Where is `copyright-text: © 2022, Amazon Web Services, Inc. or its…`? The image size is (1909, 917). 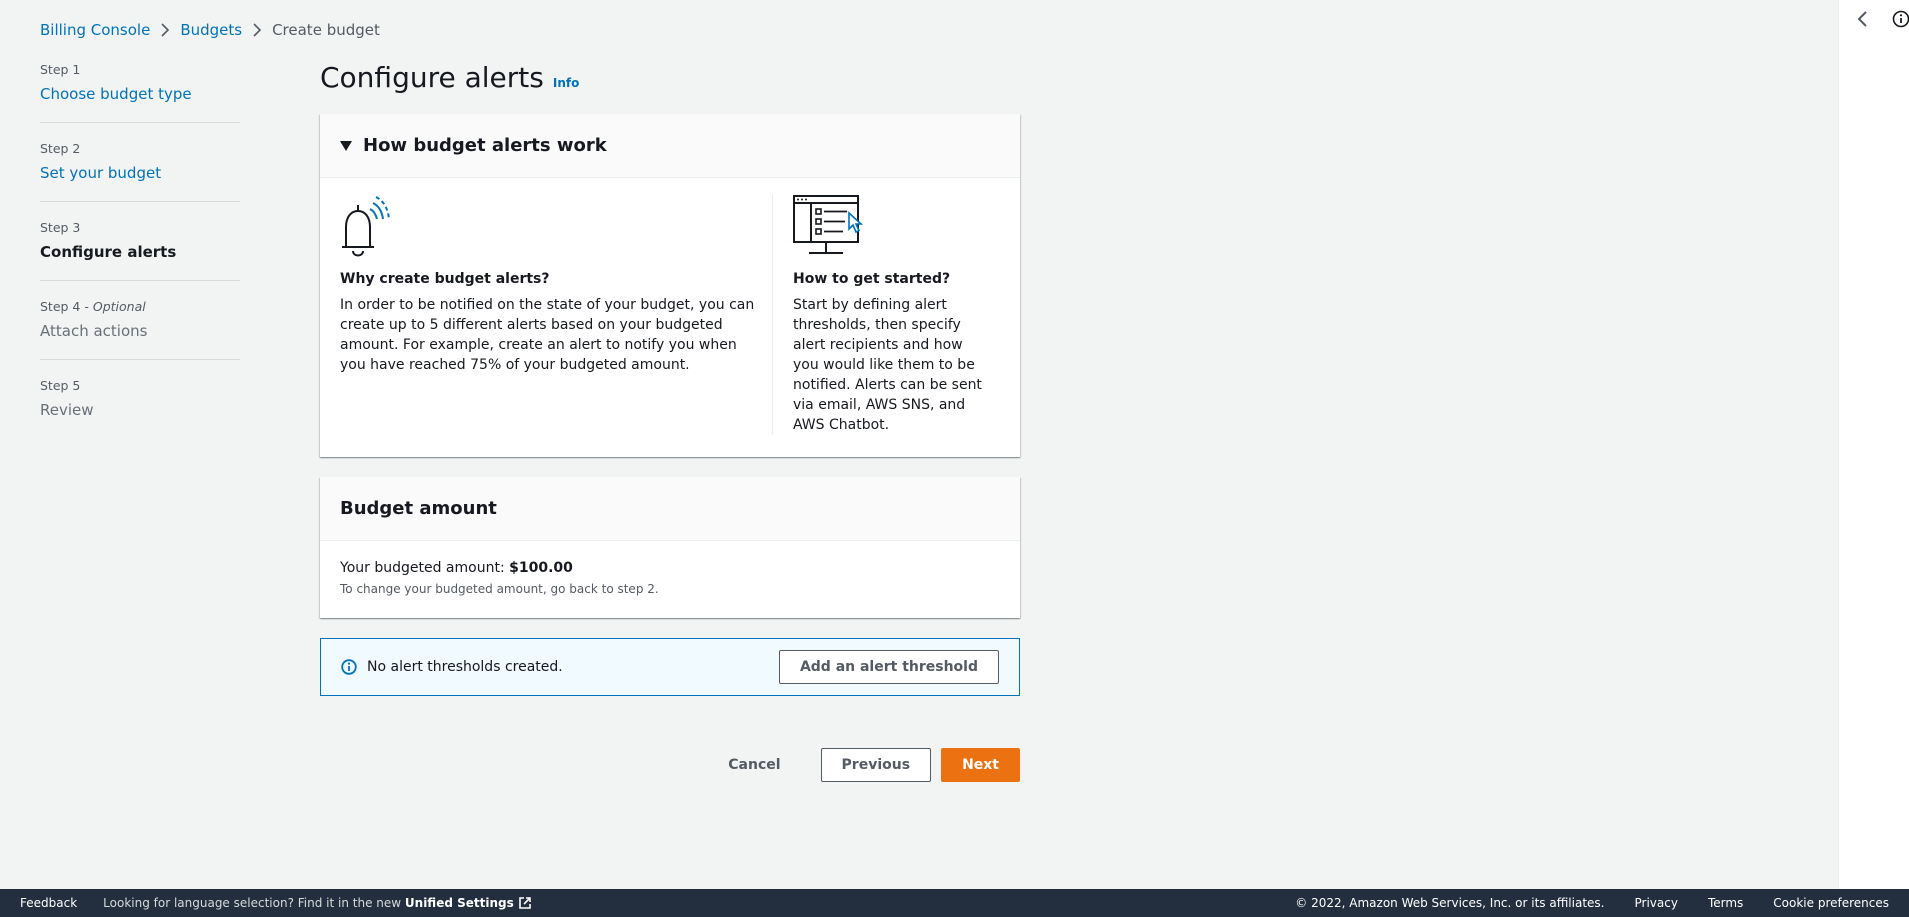 copyright-text: © 2022, Amazon Web Services, Inc. or its… is located at coordinates (1450, 903).